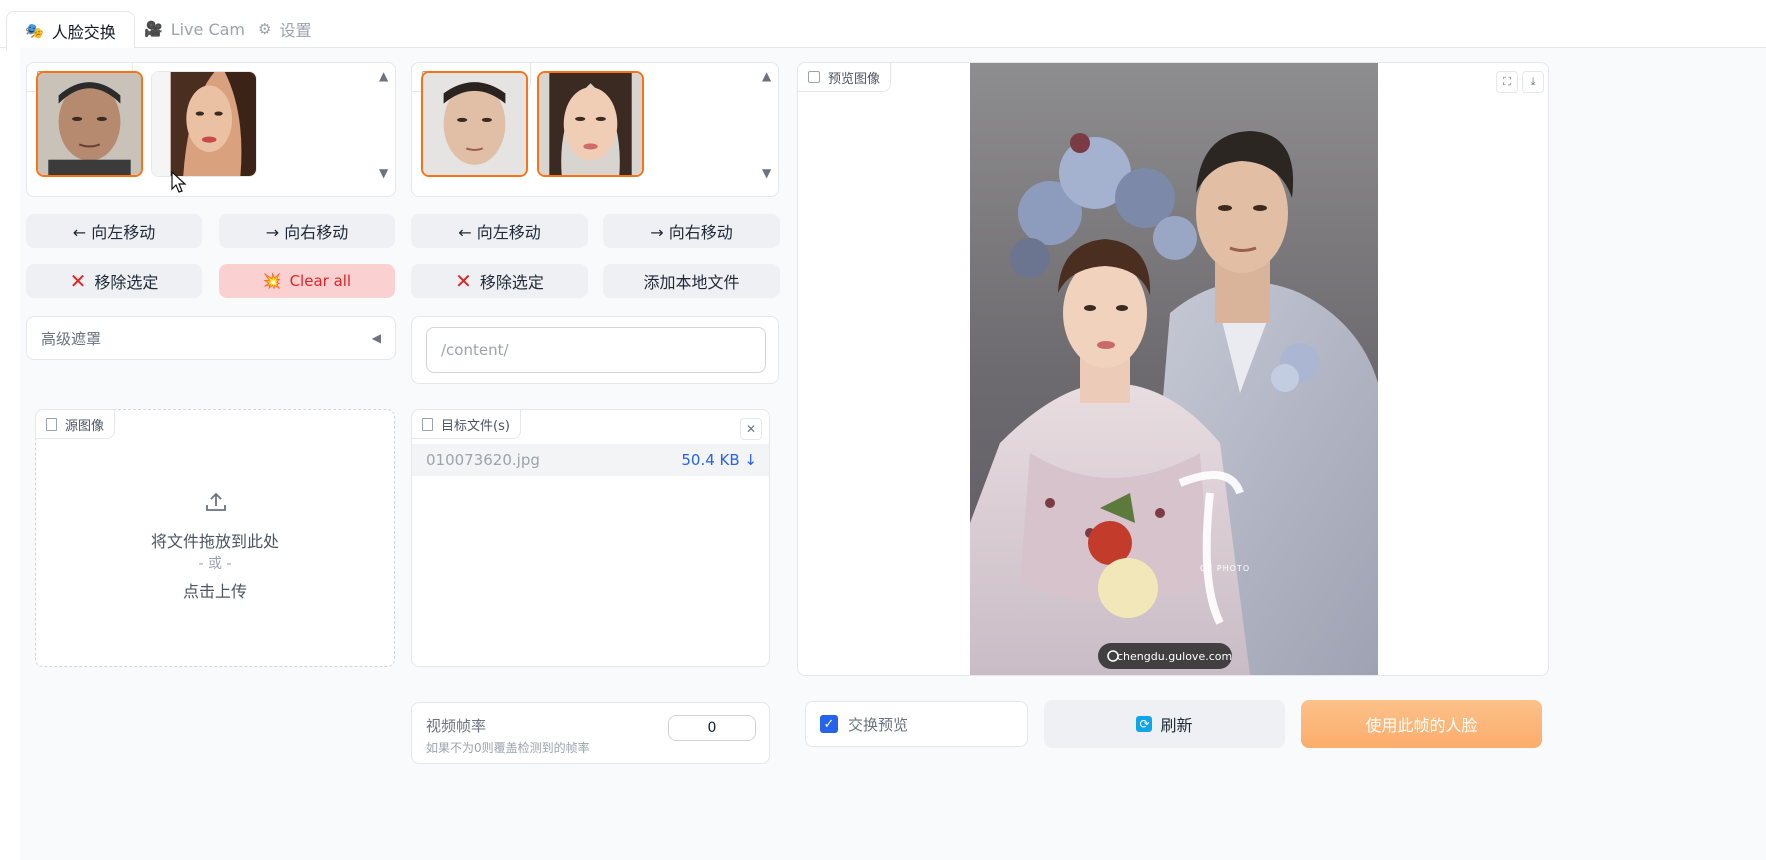  What do you see at coordinates (1421, 724) in the screenshot?
I see `use-this-frame-face-button: 使用此帧的人脸` at bounding box center [1421, 724].